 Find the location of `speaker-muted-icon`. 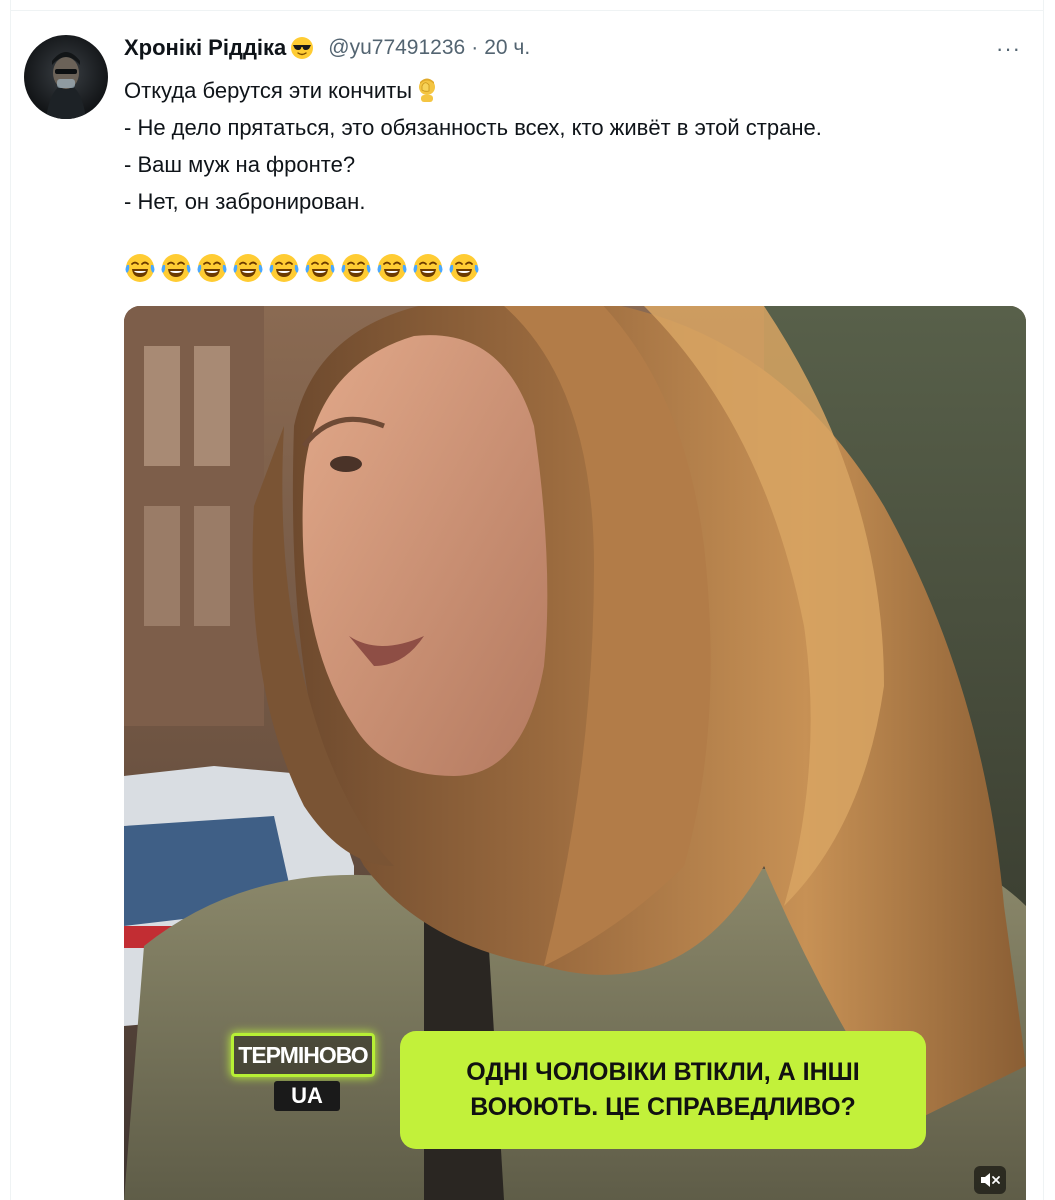

speaker-muted-icon is located at coordinates (990, 1180).